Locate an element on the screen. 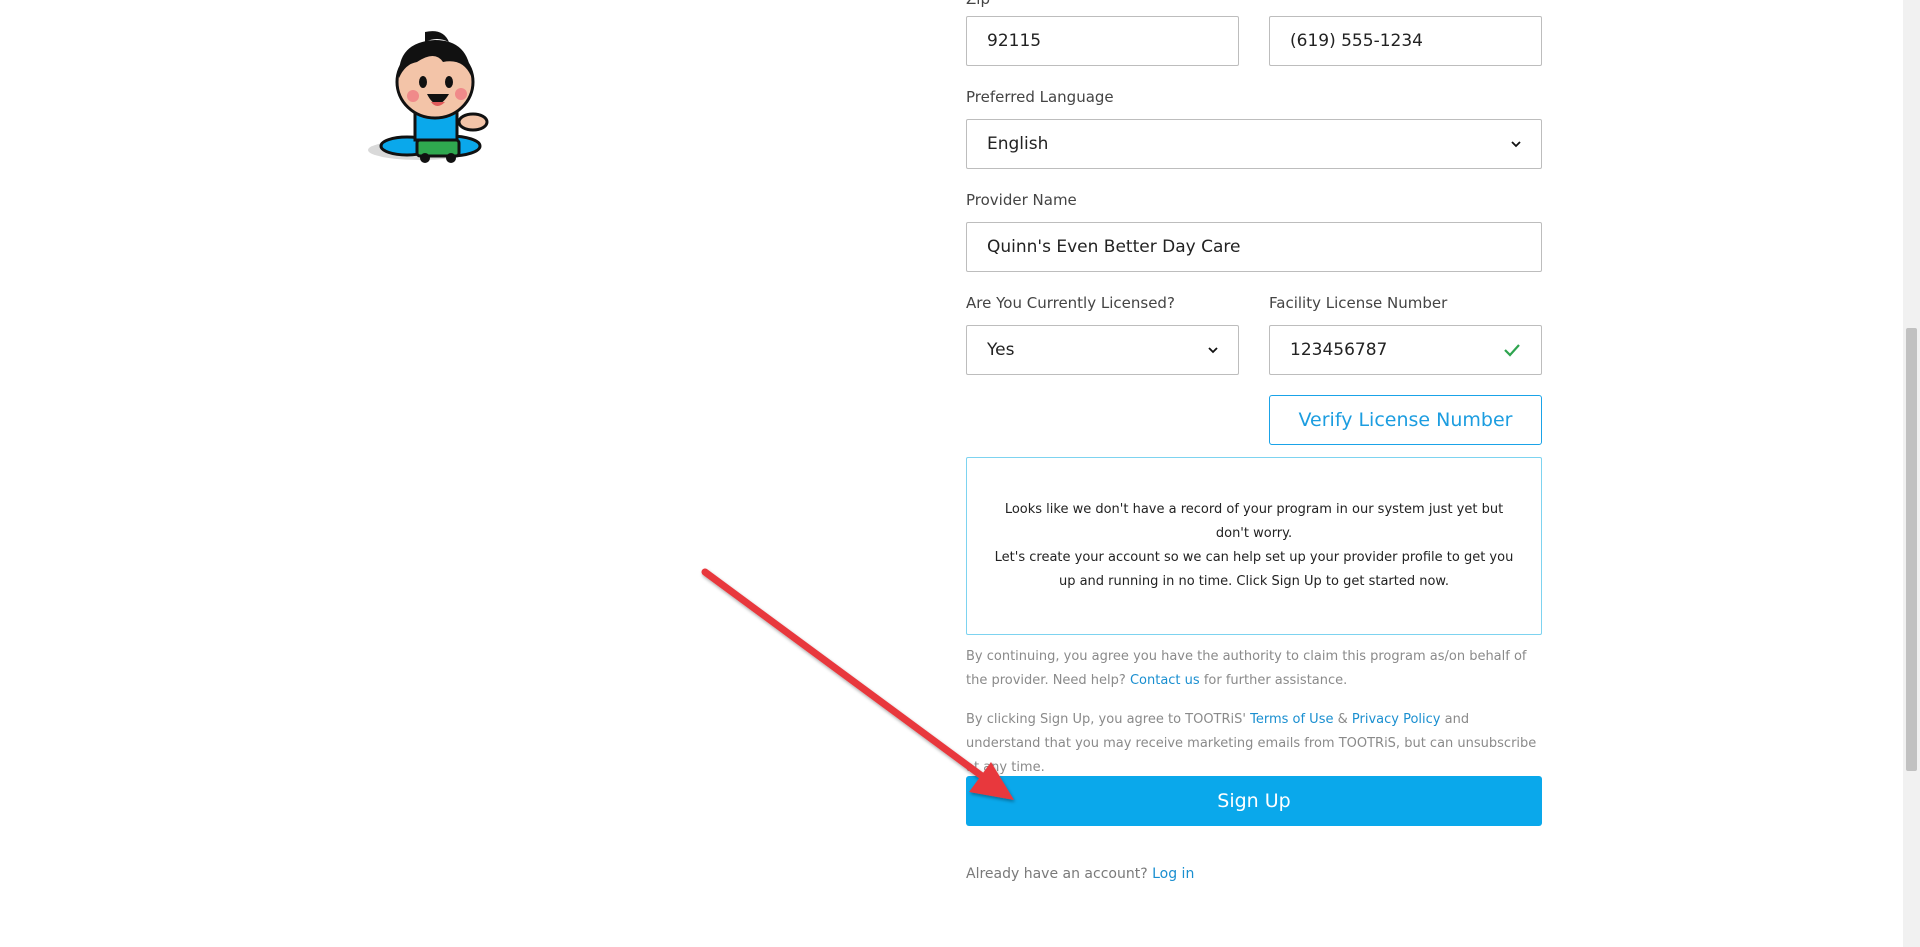 The image size is (1920, 947). login-prompt-text: Already have an account? is located at coordinates (1059, 874).